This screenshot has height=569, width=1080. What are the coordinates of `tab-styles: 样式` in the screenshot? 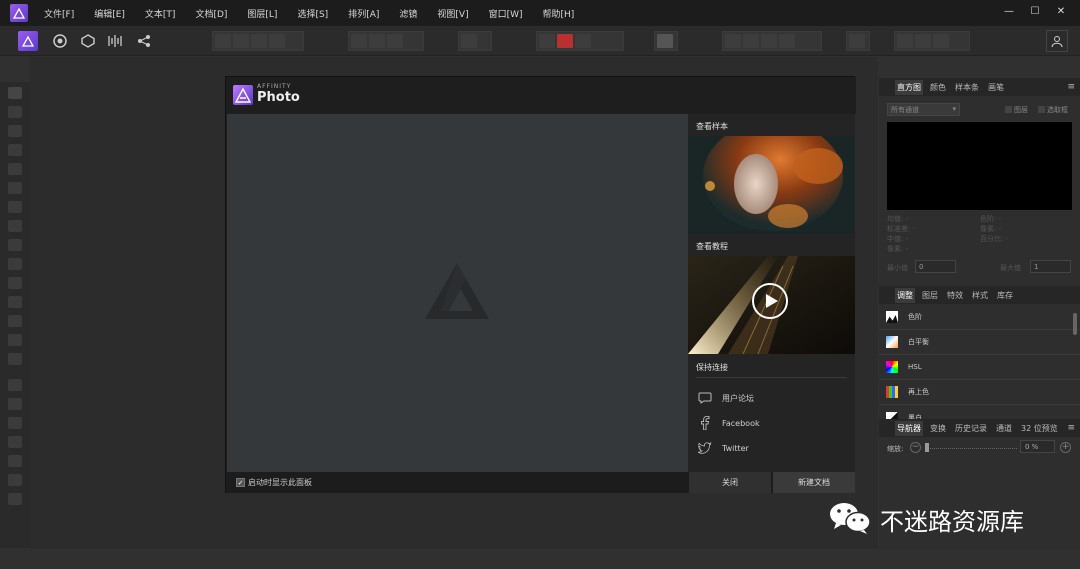 It's located at (980, 295).